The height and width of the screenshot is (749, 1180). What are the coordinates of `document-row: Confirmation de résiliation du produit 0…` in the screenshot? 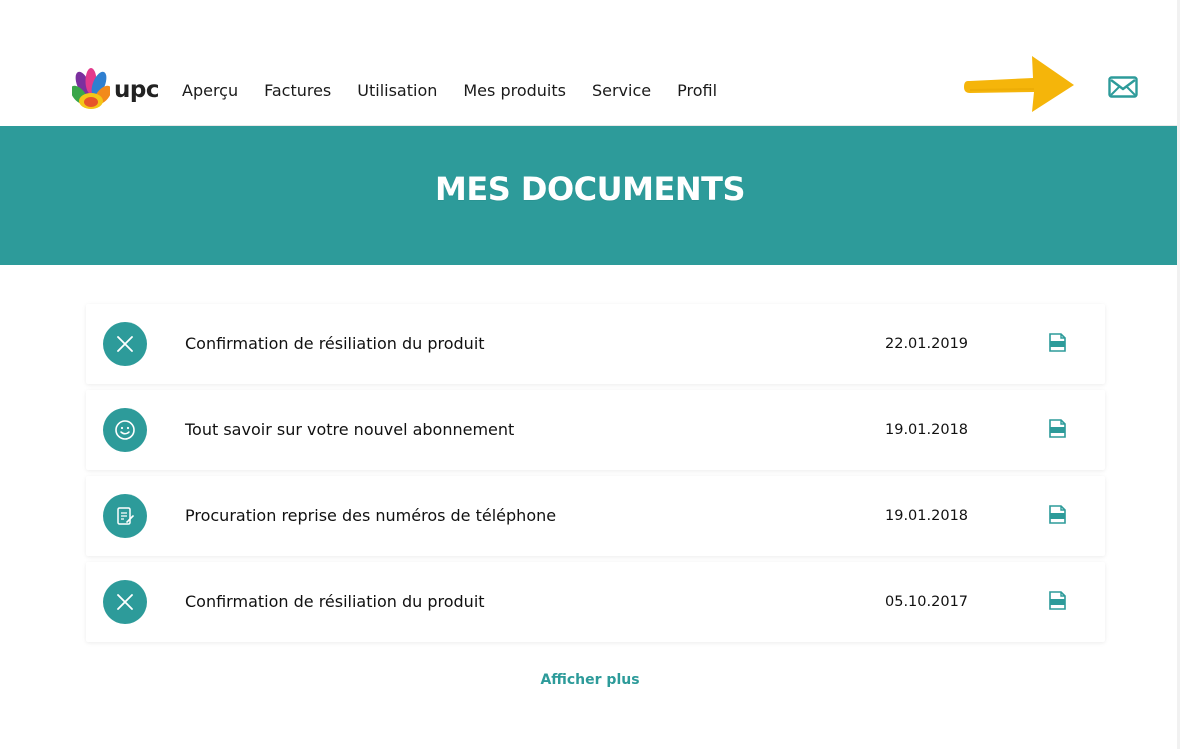 It's located at (595, 602).